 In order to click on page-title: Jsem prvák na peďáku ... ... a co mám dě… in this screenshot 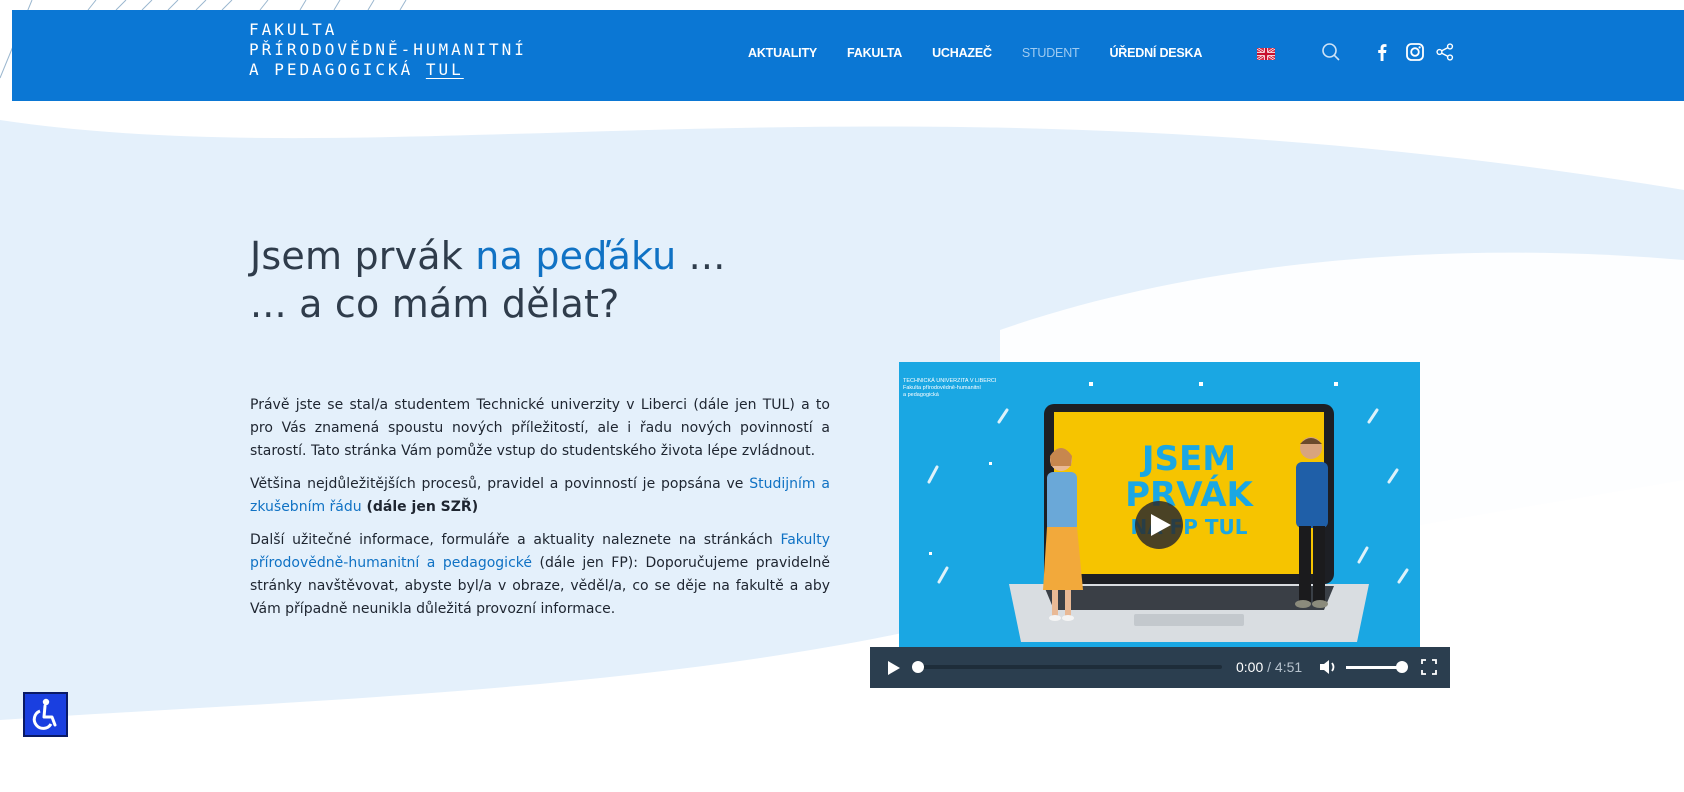, I will do `click(488, 280)`.